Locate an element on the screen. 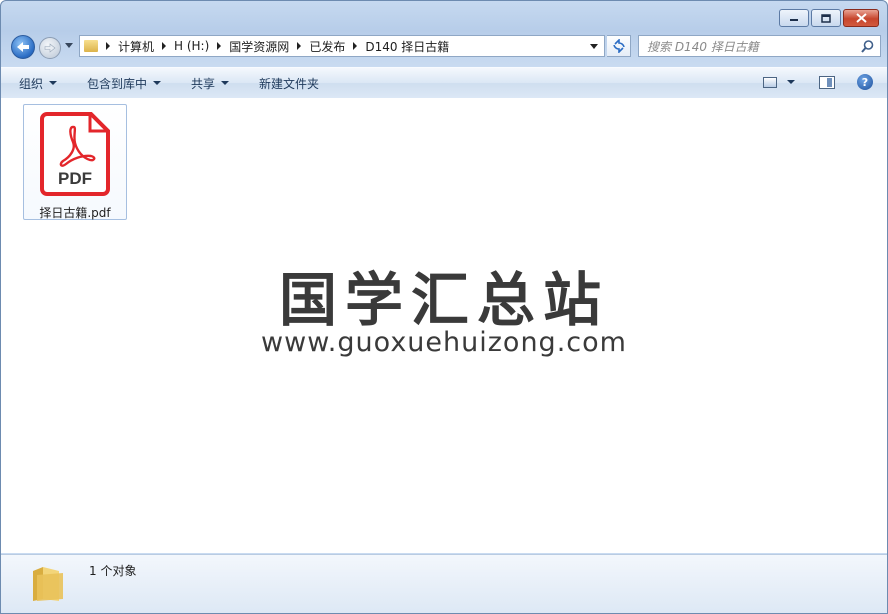 The image size is (888, 614). pdf-file-icon: PDF is located at coordinates (75, 154).